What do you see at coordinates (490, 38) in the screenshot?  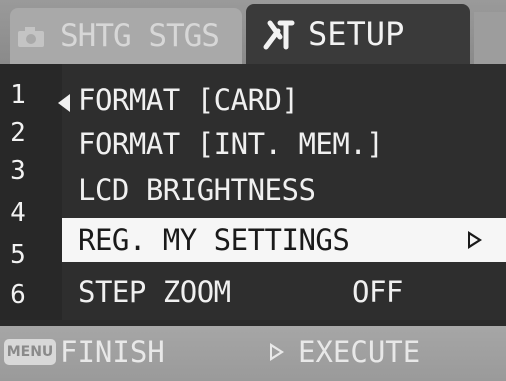 I see `tab-bar-filler` at bounding box center [490, 38].